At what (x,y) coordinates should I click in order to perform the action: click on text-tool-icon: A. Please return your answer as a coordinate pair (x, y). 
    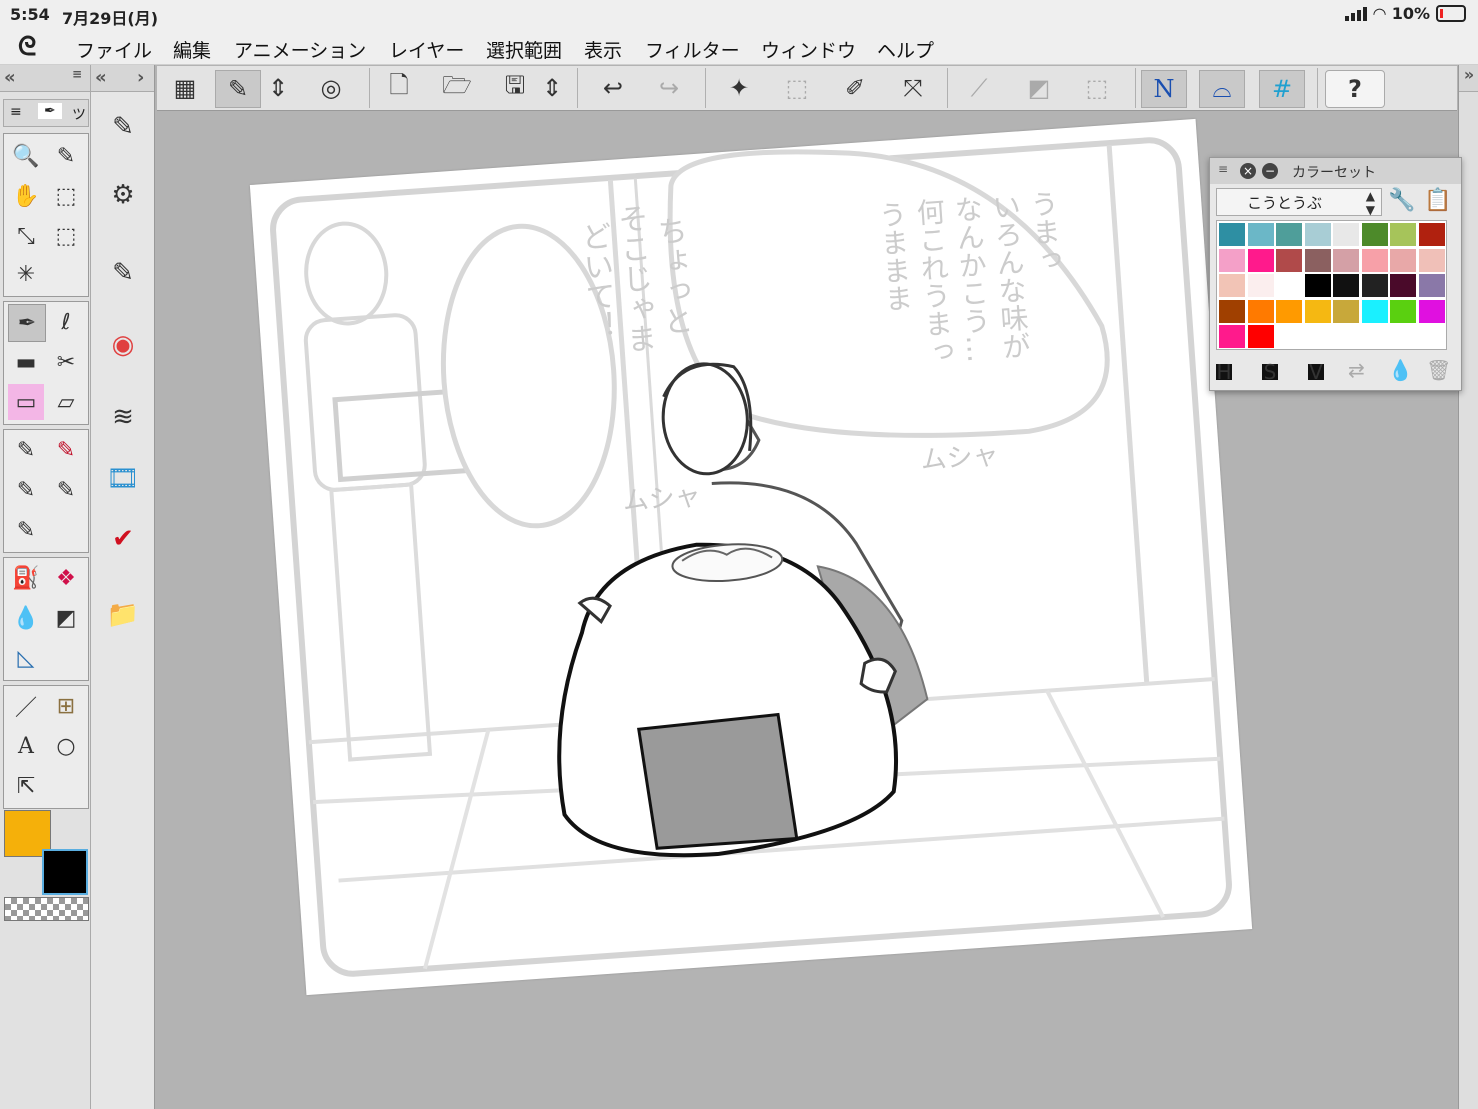
    Looking at the image, I should click on (26, 746).